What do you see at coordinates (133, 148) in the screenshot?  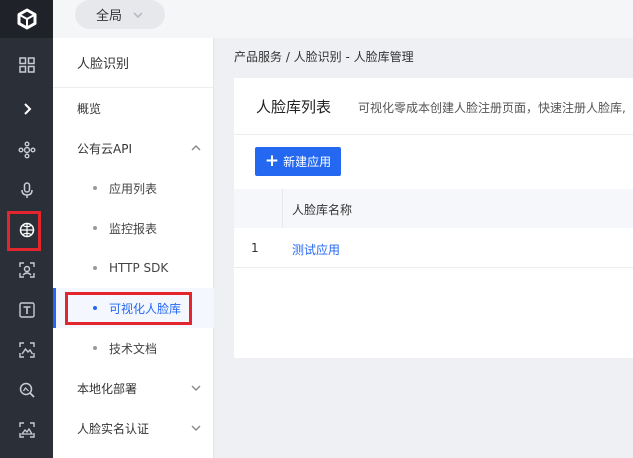 I see `sidebar-group-public-cloud-api: 公有云API` at bounding box center [133, 148].